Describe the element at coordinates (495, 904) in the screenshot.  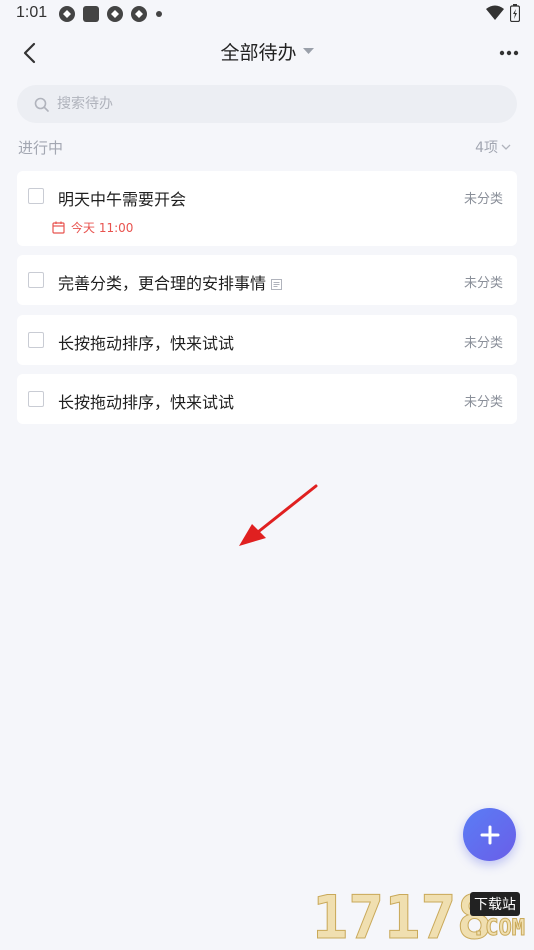
I see `watermark-badge: 下载站` at that location.